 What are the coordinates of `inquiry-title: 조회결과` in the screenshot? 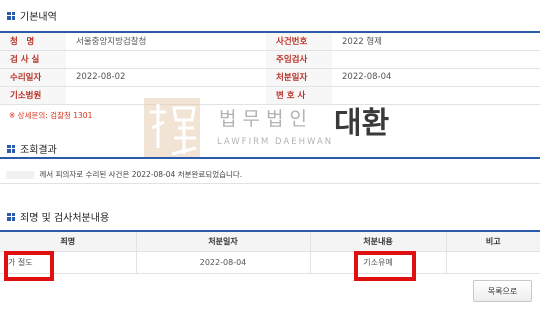 It's located at (38, 150).